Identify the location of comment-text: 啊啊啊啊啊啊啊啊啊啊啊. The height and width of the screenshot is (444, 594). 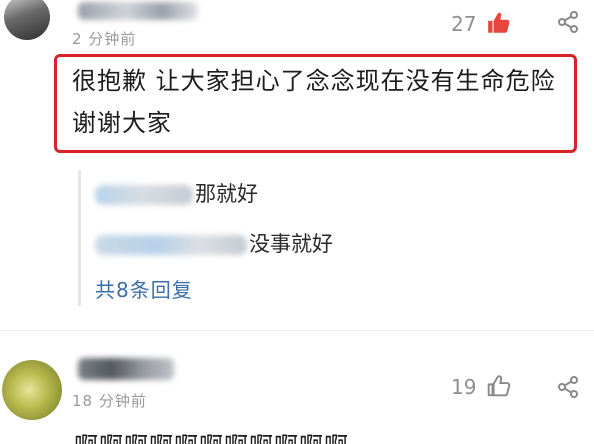
(211, 435).